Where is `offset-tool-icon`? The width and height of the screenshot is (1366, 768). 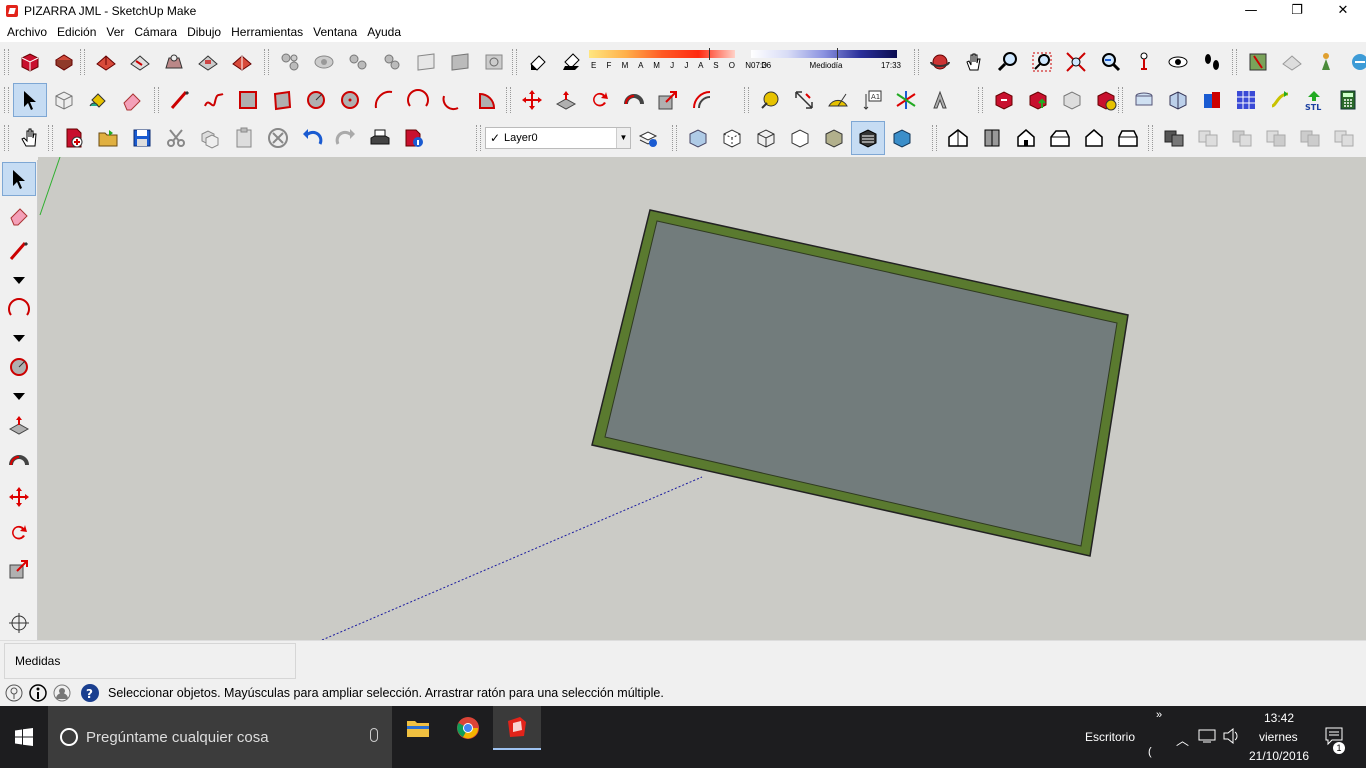
offset-tool-icon is located at coordinates (702, 100).